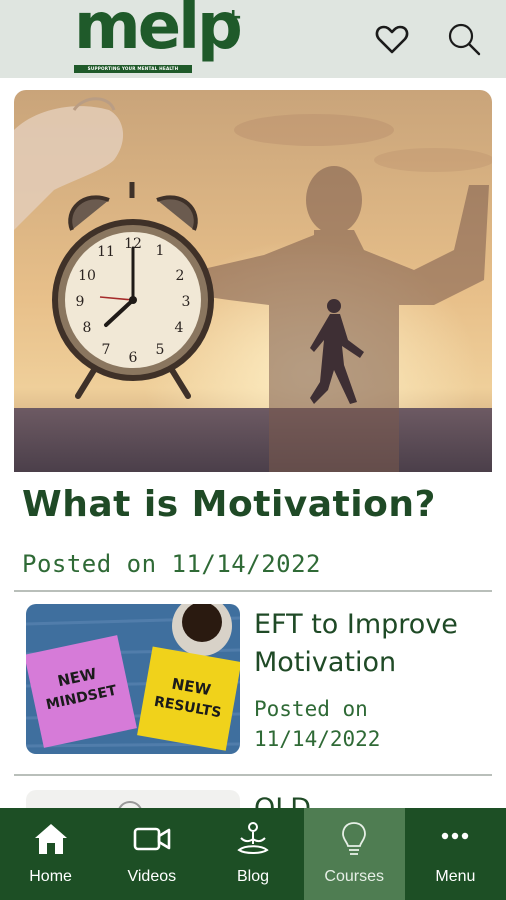 Image resolution: width=506 pixels, height=900 pixels. What do you see at coordinates (80, 302) in the screenshot?
I see `svg-text: 9` at bounding box center [80, 302].